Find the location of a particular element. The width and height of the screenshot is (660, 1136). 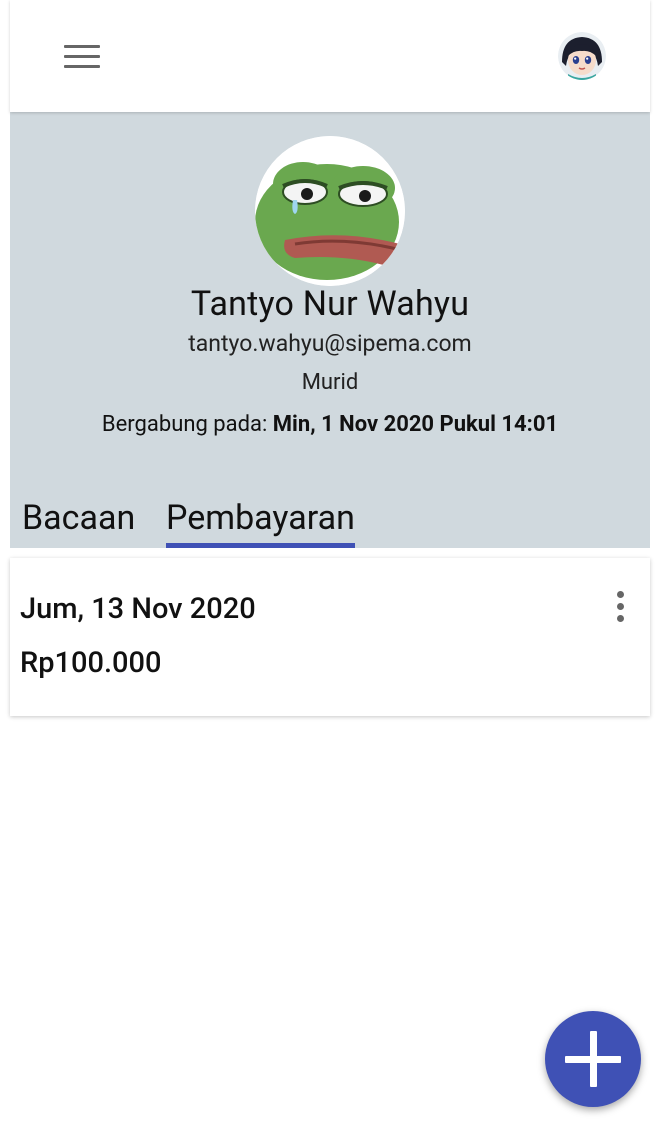

add-icon-vertical is located at coordinates (593, 1059).